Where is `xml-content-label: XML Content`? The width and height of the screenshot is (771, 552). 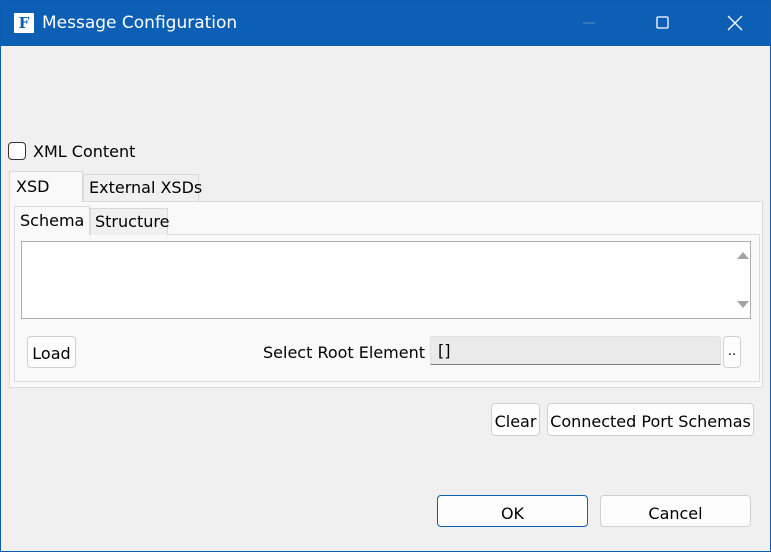 xml-content-label: XML Content is located at coordinates (84, 152).